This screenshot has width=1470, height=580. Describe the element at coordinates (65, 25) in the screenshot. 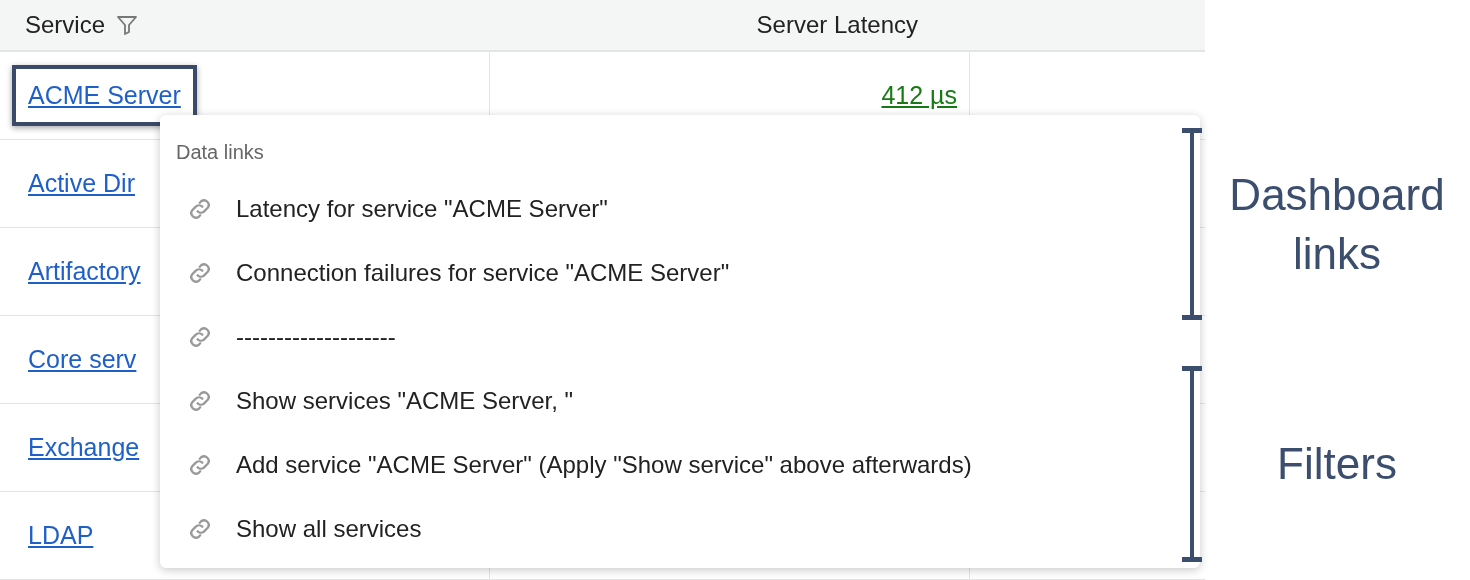

I see `column-header: Service` at that location.